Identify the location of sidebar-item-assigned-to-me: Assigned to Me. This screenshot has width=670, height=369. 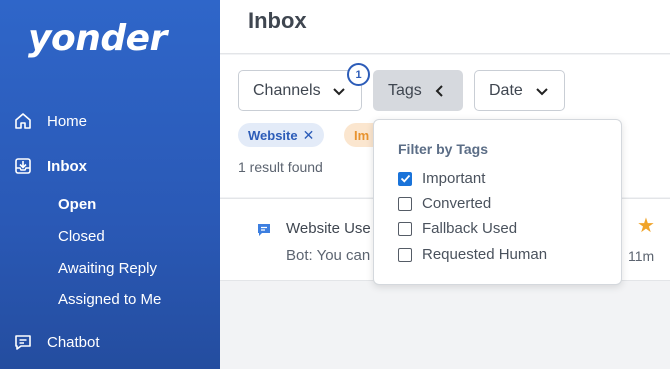
(109, 299).